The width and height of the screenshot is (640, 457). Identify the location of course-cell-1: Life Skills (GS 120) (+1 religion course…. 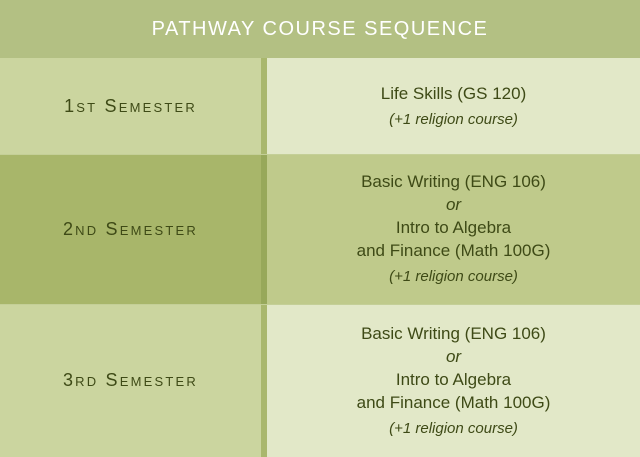
(453, 106).